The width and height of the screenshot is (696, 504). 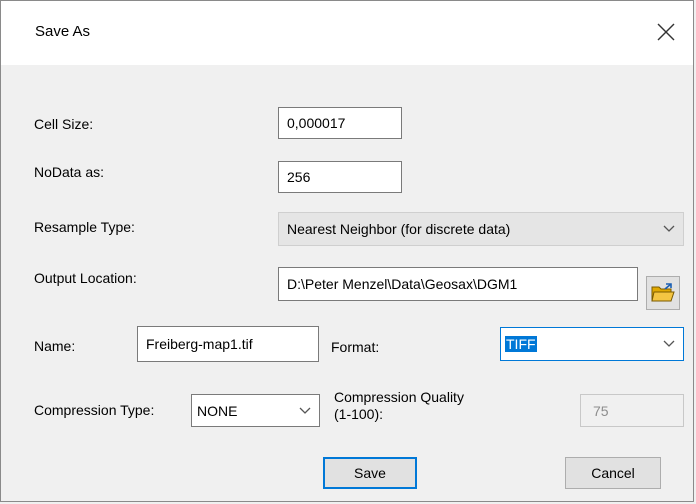 I want to click on resample-type-select: Nearest Neighbor (for discrete data), so click(x=481, y=229).